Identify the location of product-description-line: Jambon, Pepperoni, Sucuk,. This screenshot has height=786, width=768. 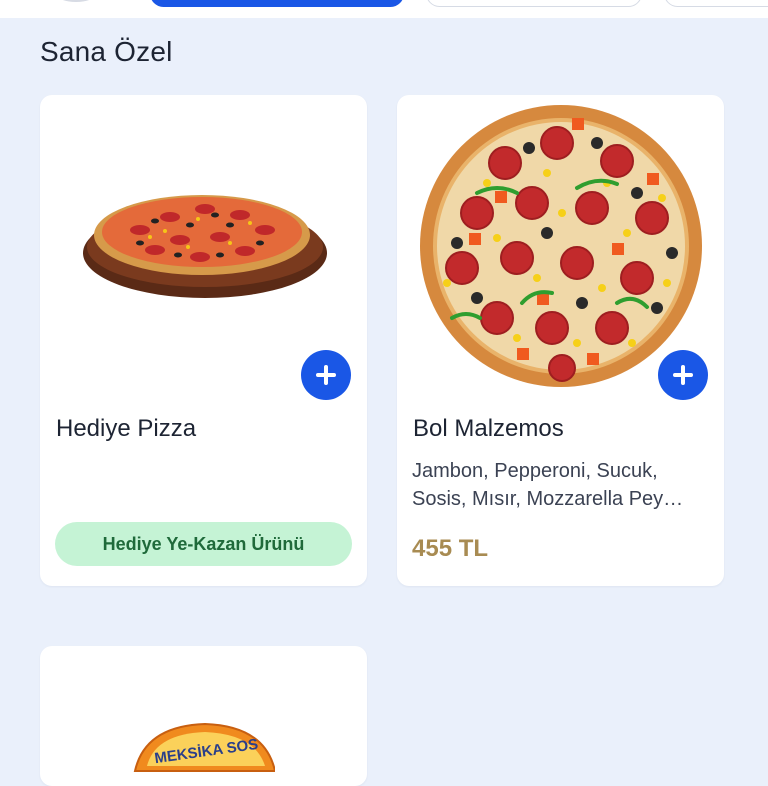
(535, 471).